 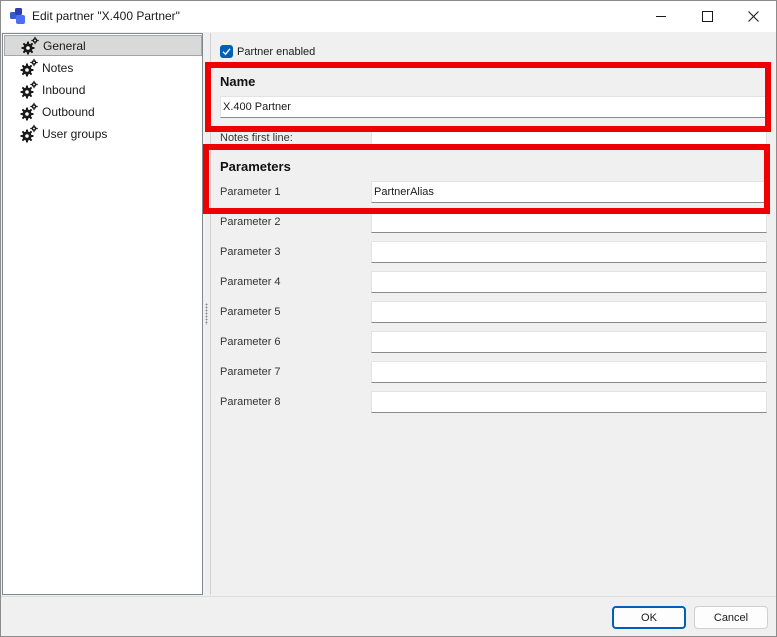 I want to click on partner-enabled-checkbox, so click(x=226, y=51).